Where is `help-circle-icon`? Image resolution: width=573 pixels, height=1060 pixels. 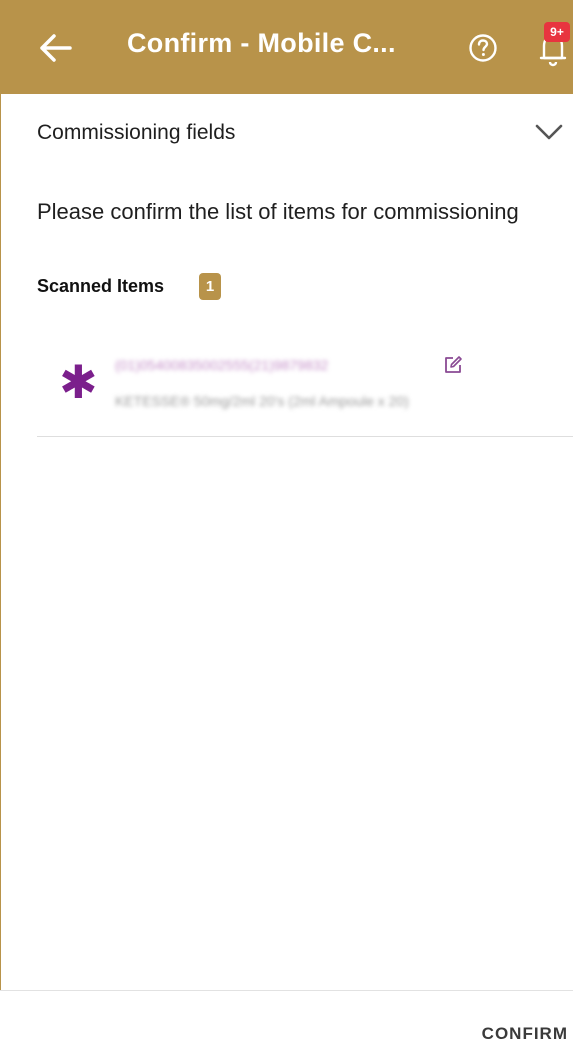 help-circle-icon is located at coordinates (483, 48).